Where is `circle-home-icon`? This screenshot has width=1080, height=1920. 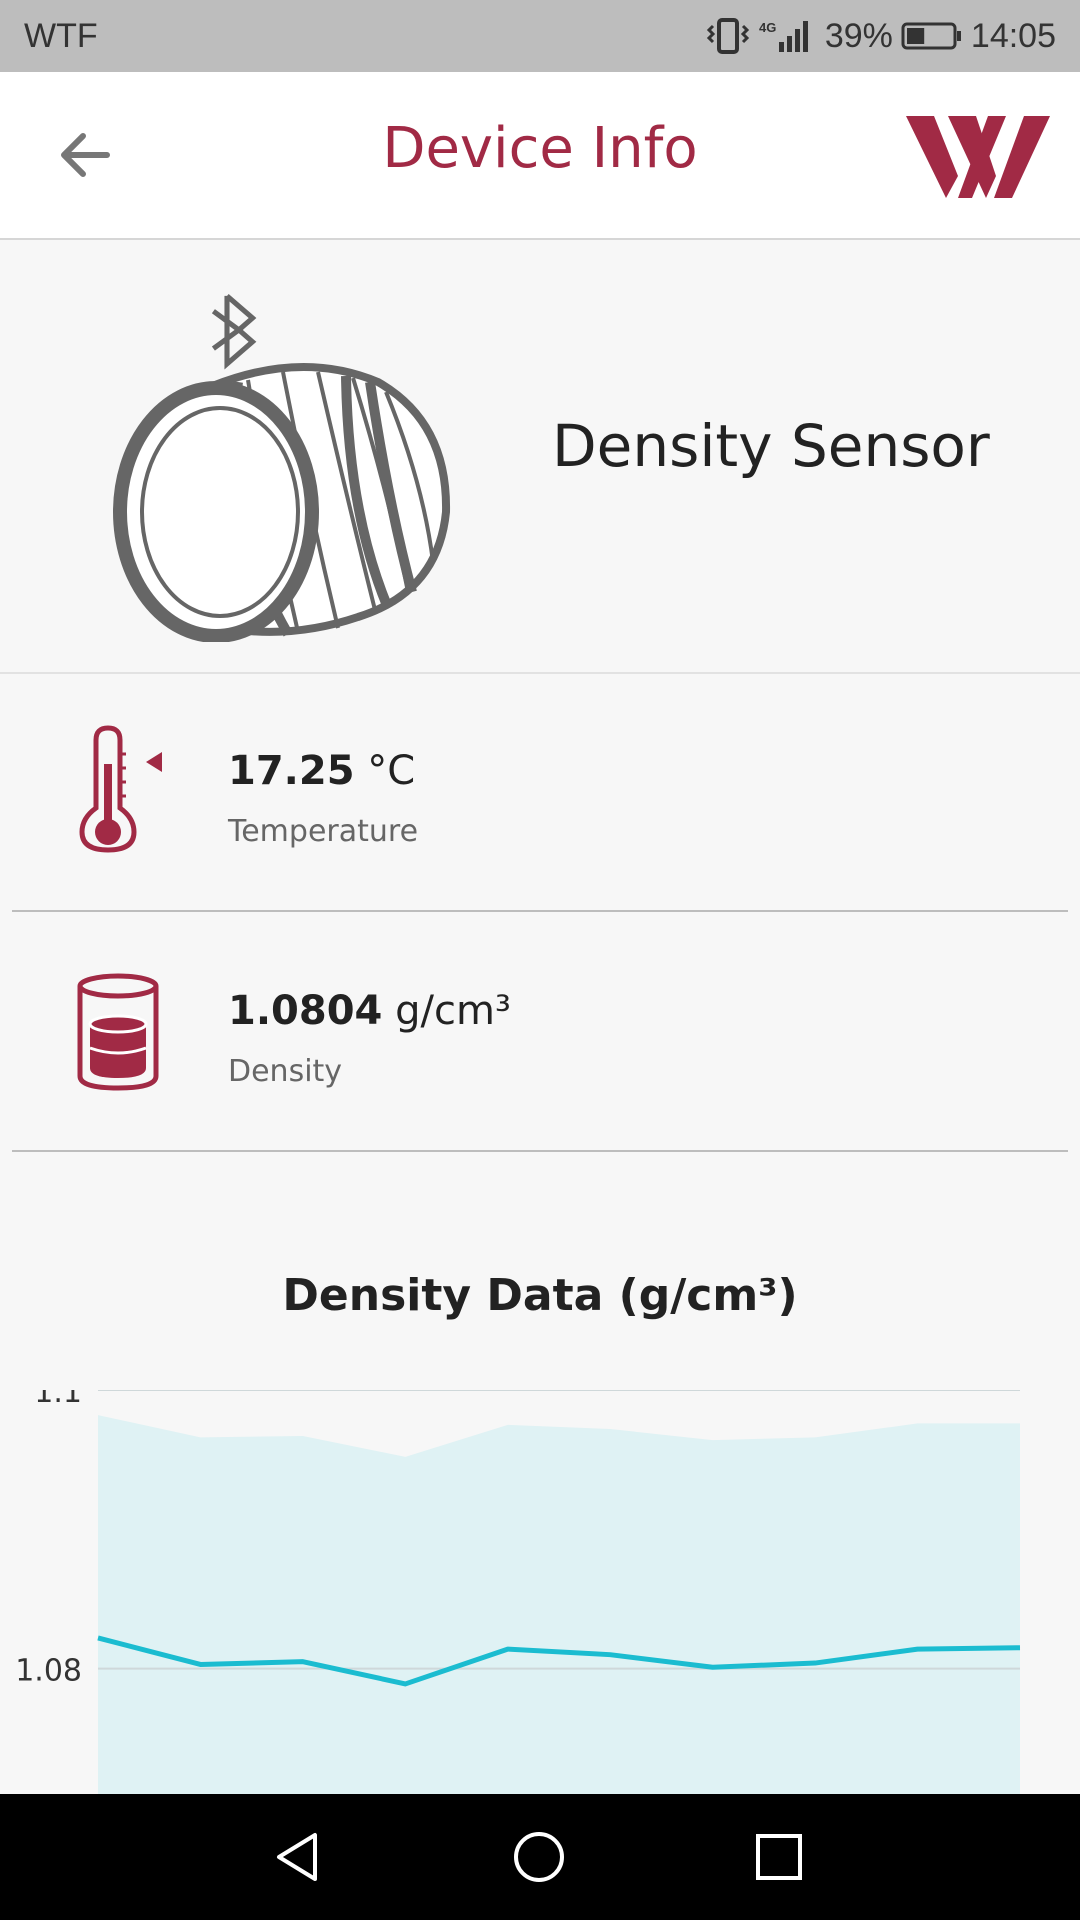
circle-home-icon is located at coordinates (539, 1857).